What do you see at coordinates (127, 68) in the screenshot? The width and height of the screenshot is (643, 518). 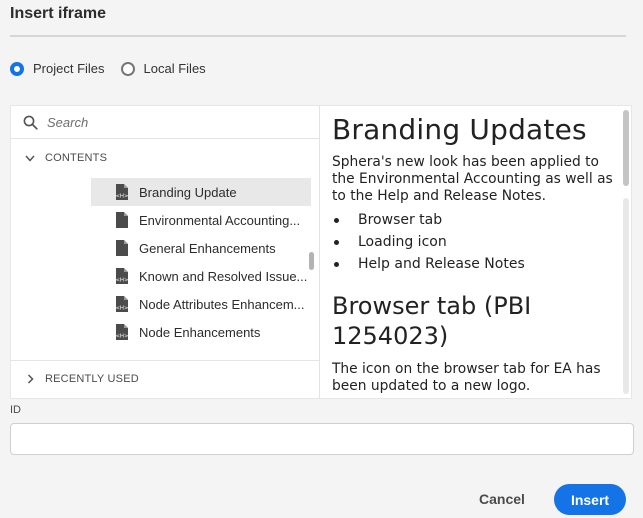 I see `radio-local-files-indicator` at bounding box center [127, 68].